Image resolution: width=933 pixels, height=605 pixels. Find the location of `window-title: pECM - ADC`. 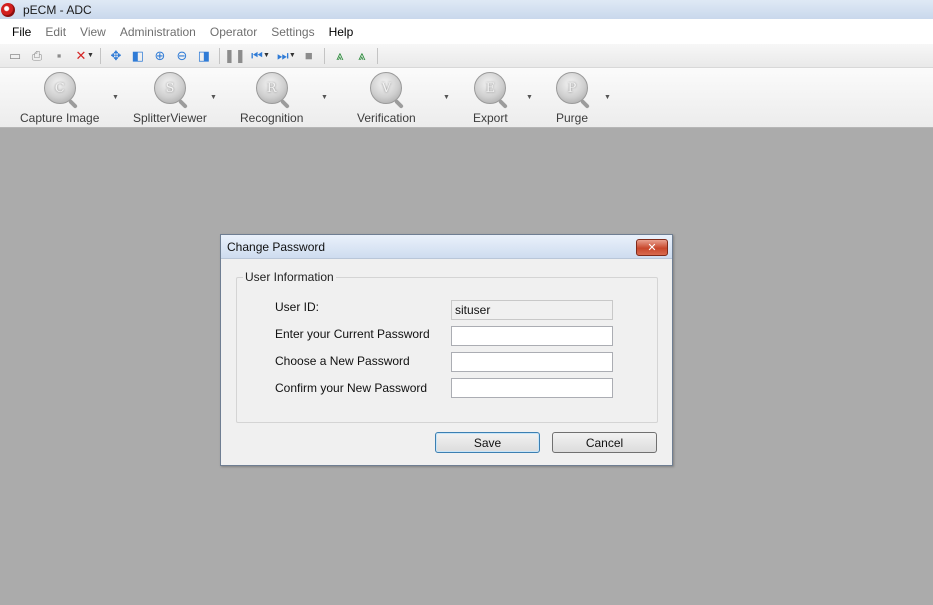

window-title: pECM - ADC is located at coordinates (57, 9).